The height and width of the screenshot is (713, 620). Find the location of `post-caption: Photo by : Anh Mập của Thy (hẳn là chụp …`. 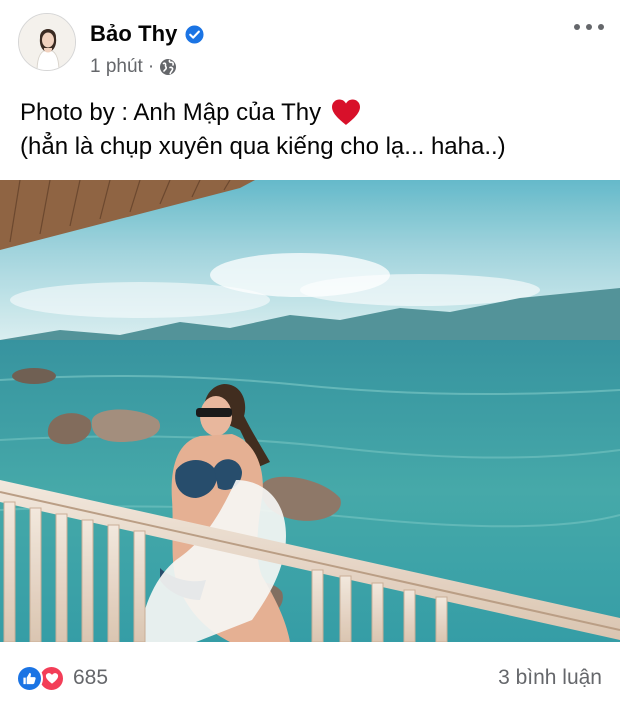

post-caption: Photo by : Anh Mập của Thy (hẳn là chụp … is located at coordinates (315, 130).